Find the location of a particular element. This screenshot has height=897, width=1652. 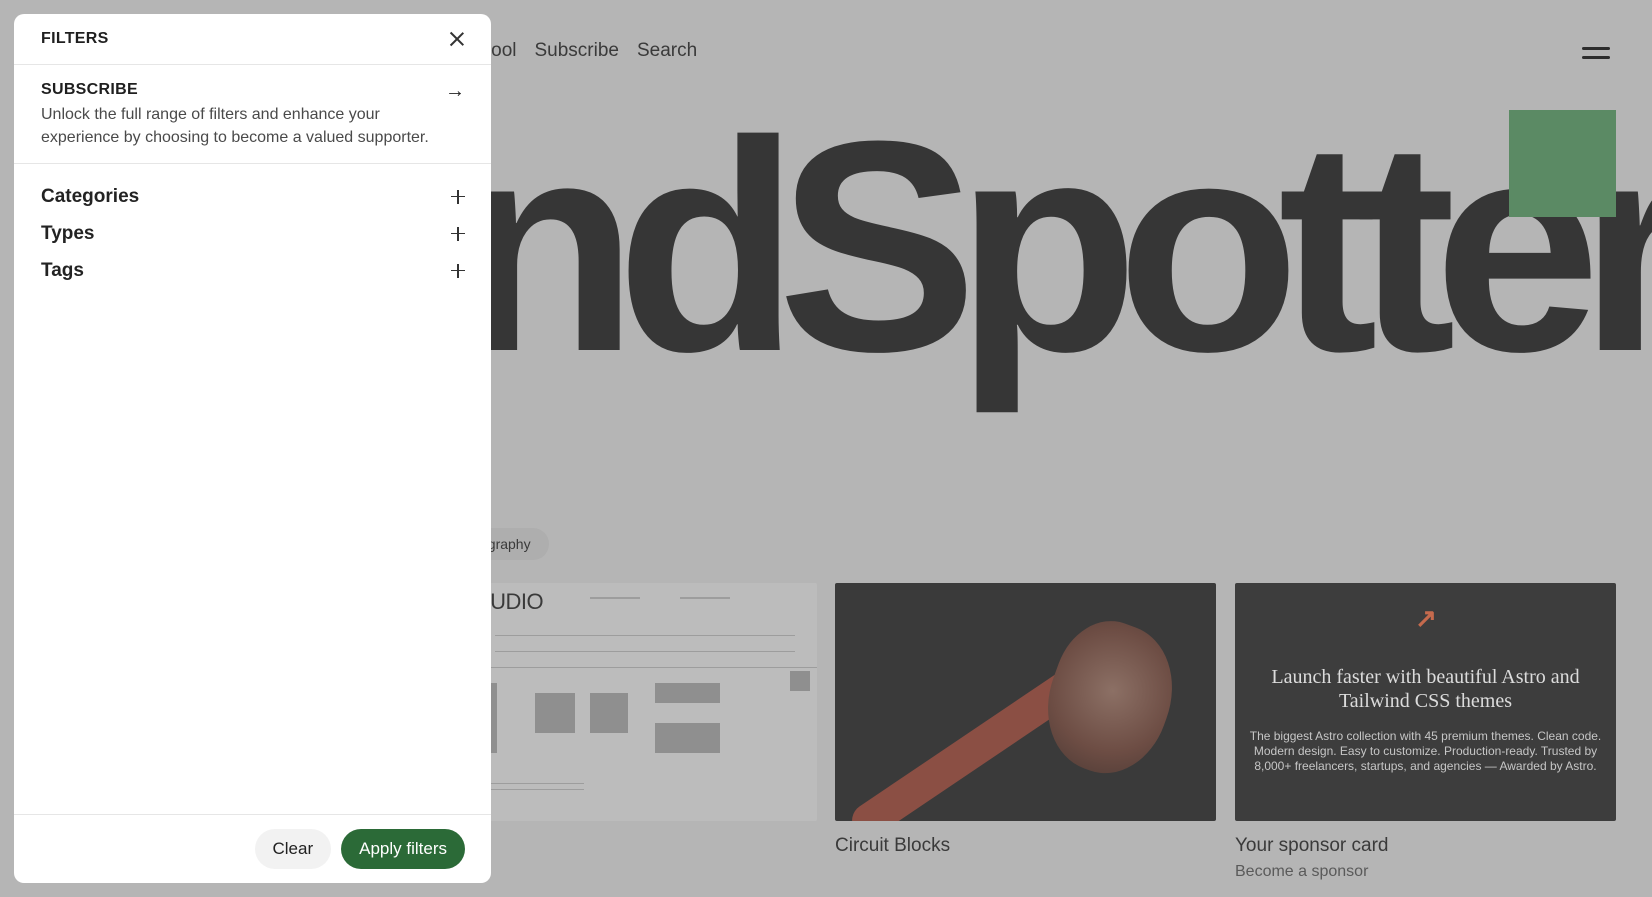

hero-accent-square is located at coordinates (1562, 163).